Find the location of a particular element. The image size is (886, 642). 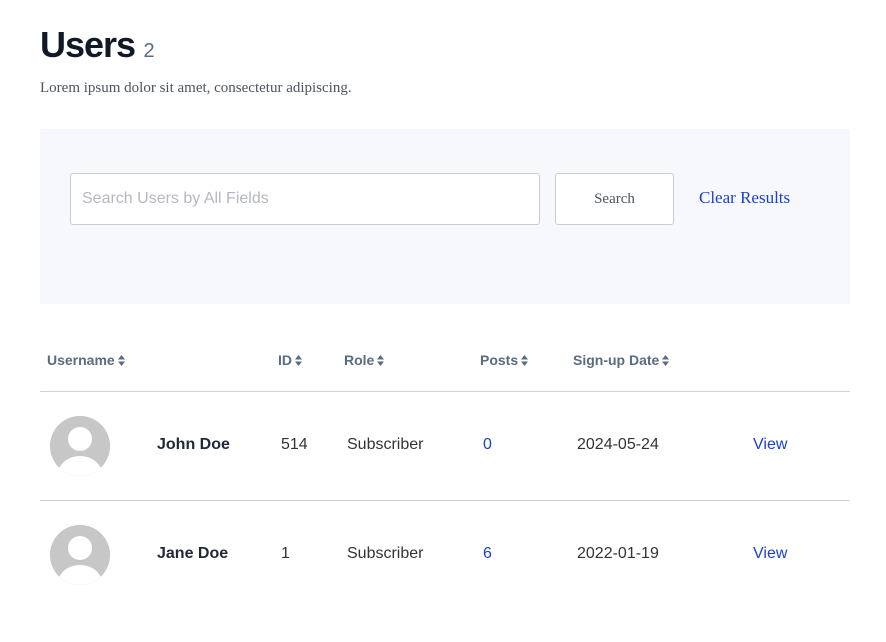

page-title: Users is located at coordinates (88, 44).